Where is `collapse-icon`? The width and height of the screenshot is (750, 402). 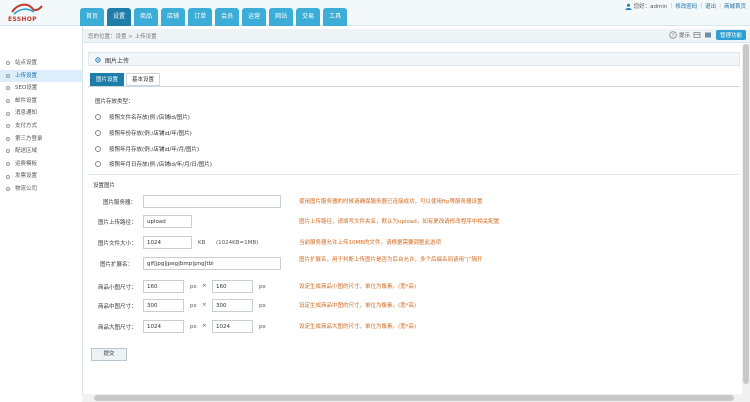 collapse-icon is located at coordinates (697, 35).